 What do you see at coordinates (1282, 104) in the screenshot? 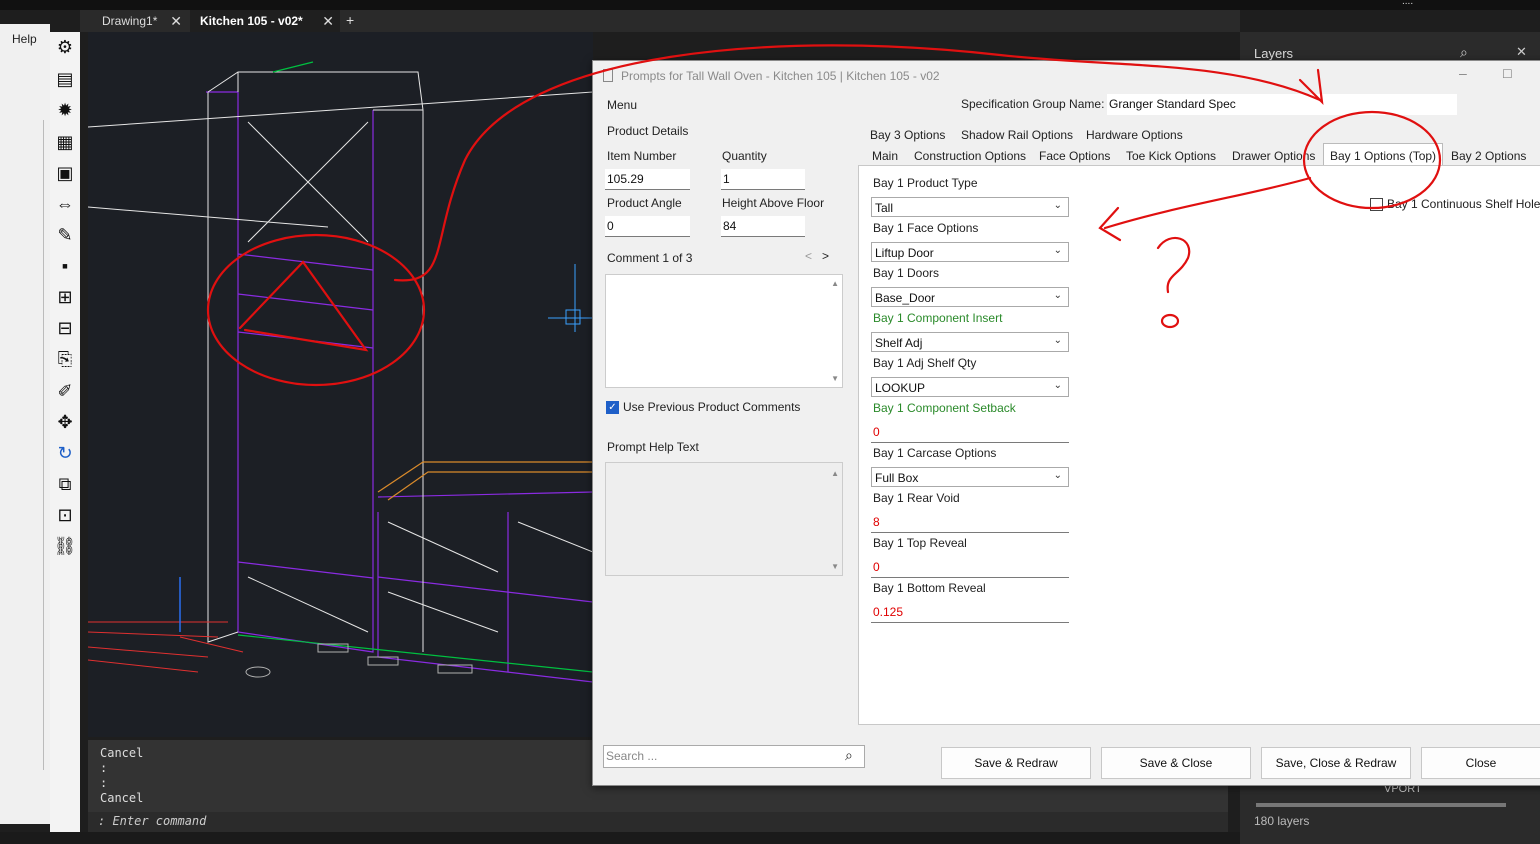
I see `spec-group-field: Granger Standard Spec` at bounding box center [1282, 104].